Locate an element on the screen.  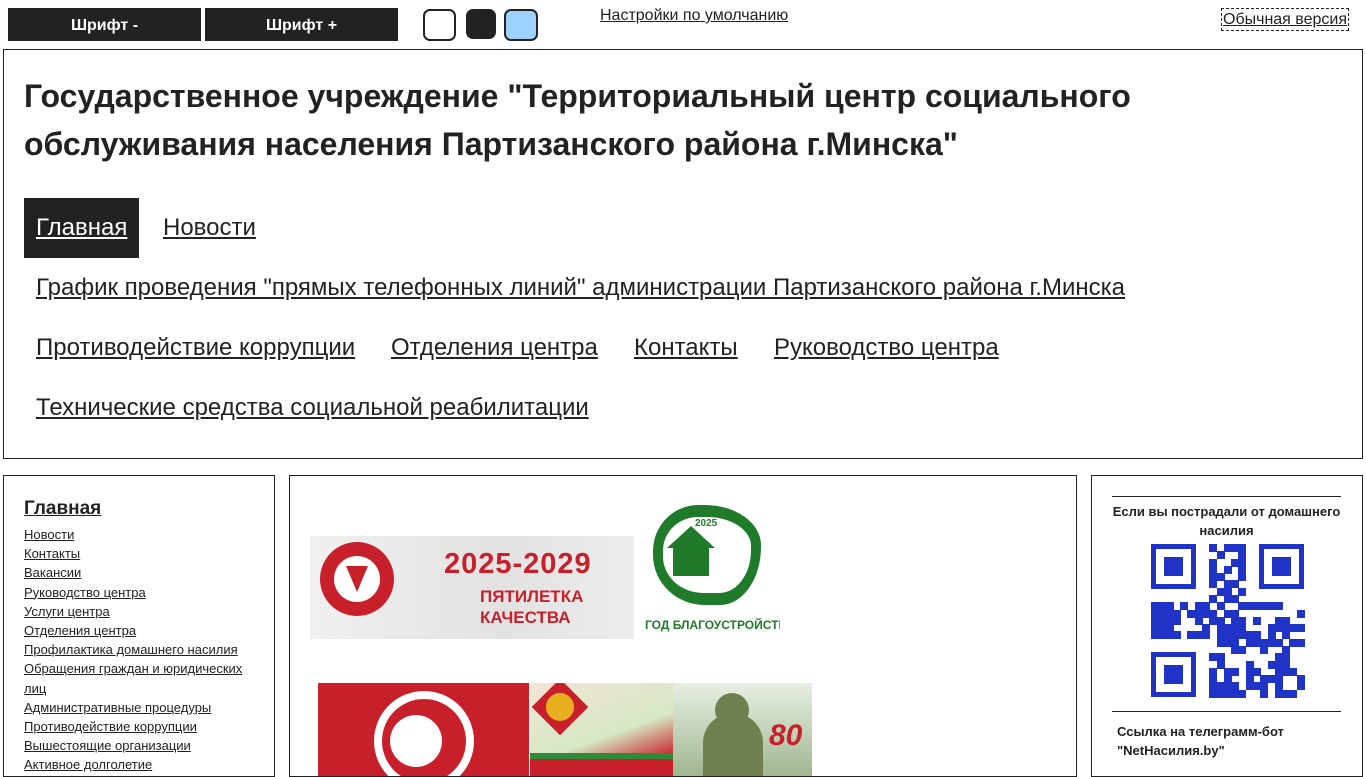
nav-item-news: Новости is located at coordinates (209, 228).